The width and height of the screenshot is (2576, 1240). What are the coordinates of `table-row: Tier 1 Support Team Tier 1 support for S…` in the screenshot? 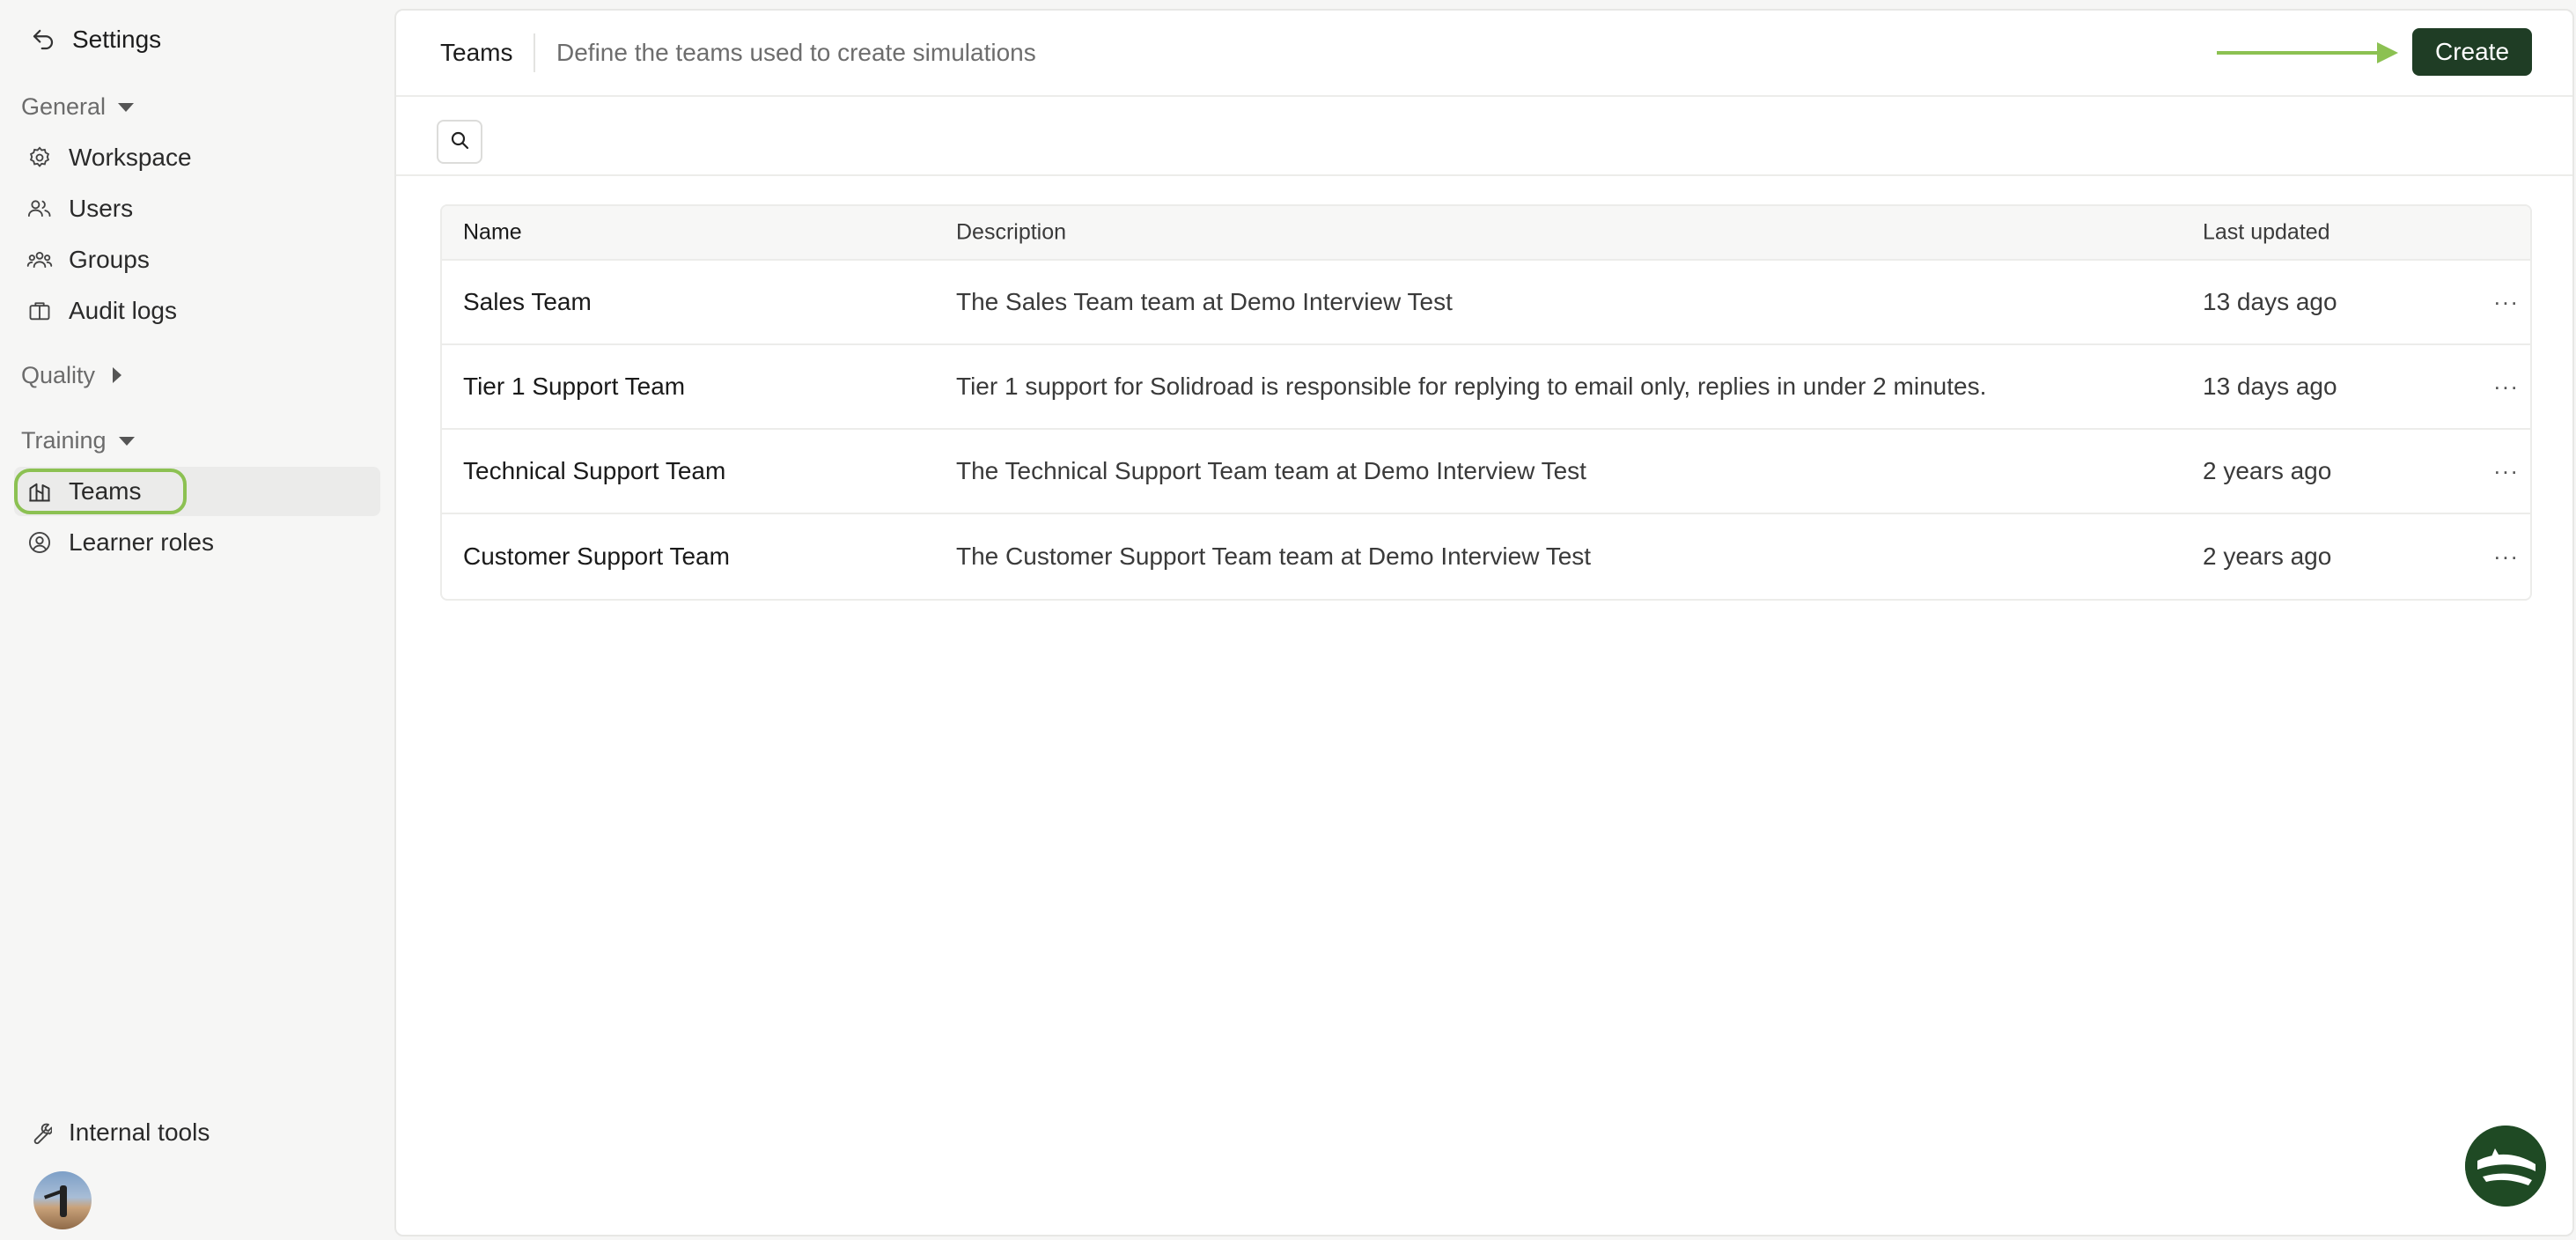 It's located at (1486, 387).